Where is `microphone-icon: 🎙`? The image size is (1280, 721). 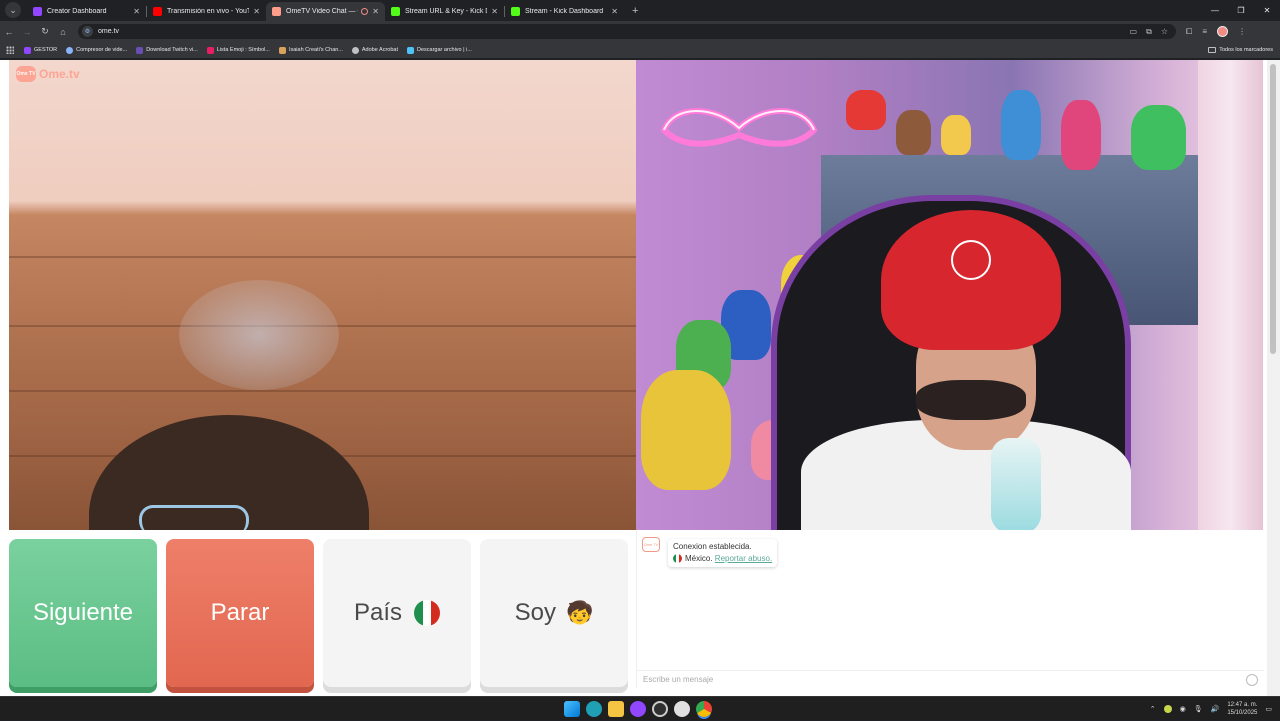
microphone-icon: 🎙 is located at coordinates (1198, 709).